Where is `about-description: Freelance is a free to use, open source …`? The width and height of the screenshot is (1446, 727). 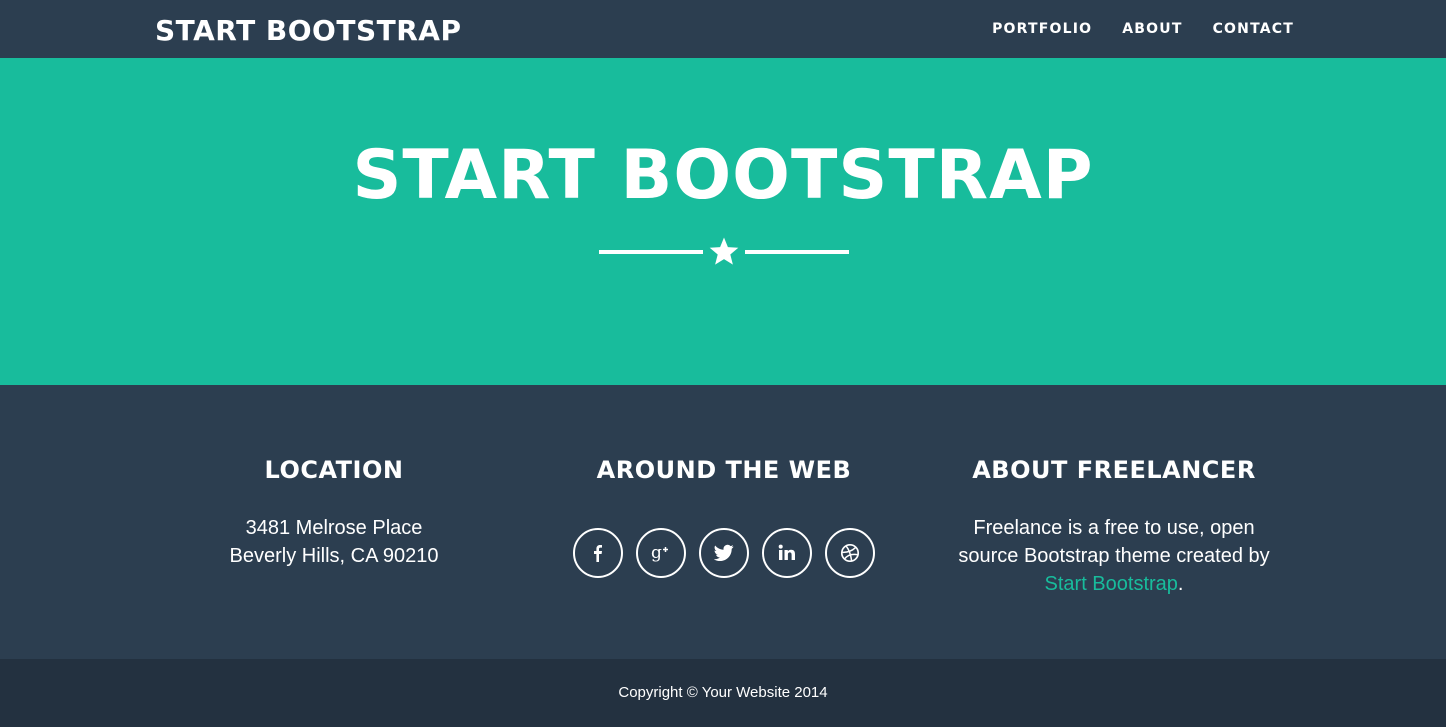 about-description: Freelance is a free to use, open source … is located at coordinates (1114, 542).